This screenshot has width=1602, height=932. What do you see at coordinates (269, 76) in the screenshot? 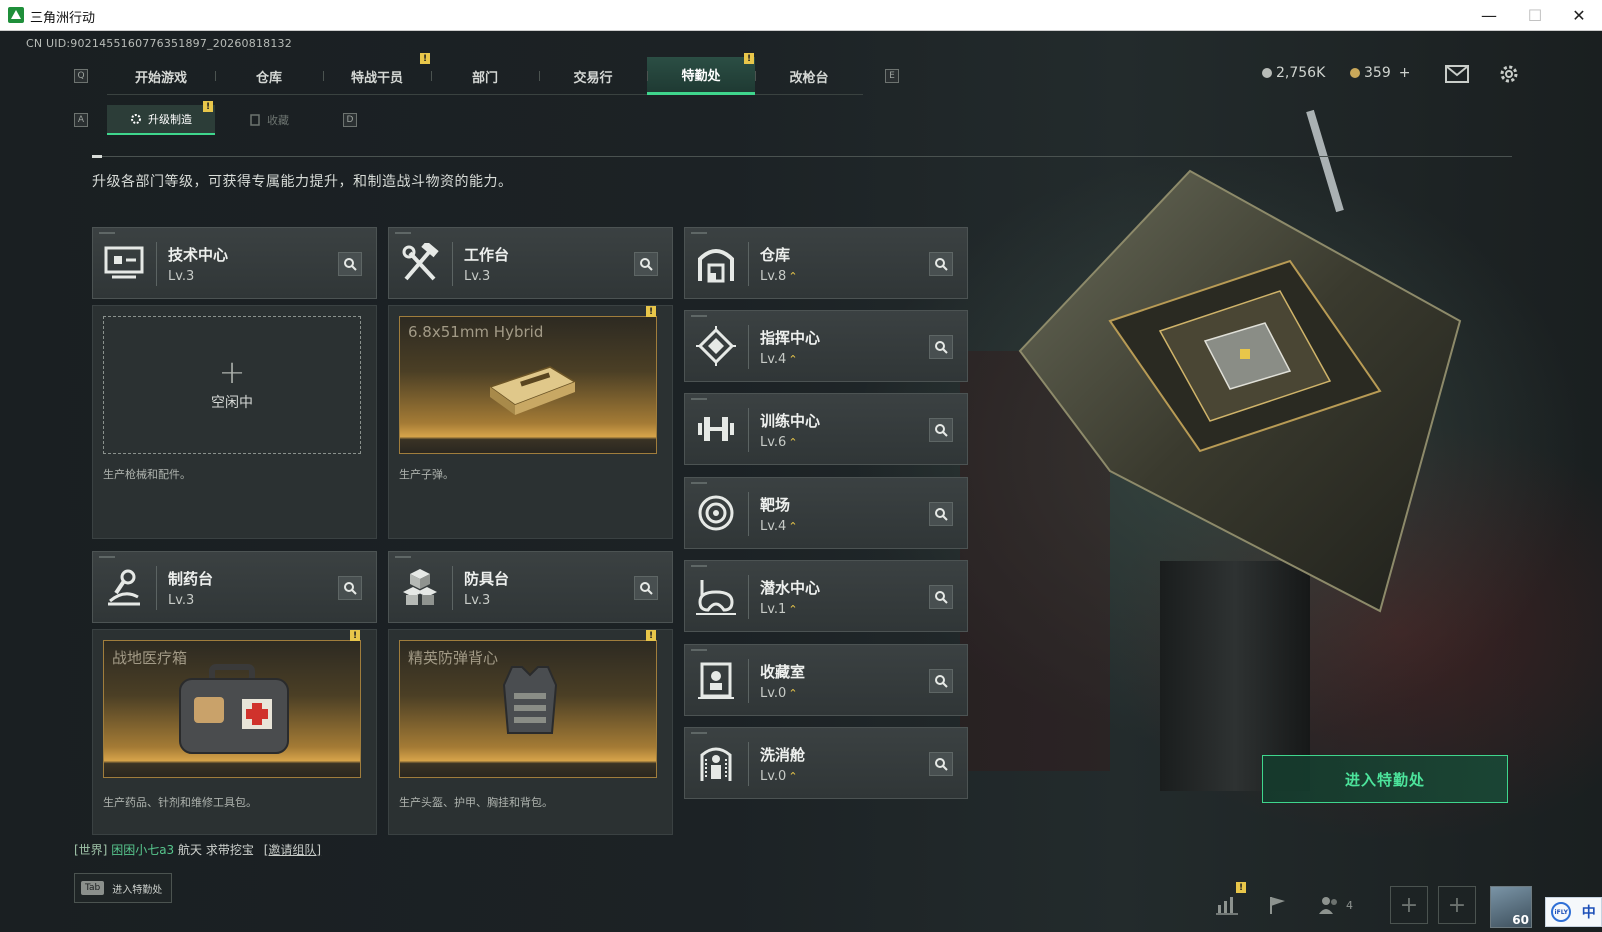
I see `tab-warehouse: 仓库` at bounding box center [269, 76].